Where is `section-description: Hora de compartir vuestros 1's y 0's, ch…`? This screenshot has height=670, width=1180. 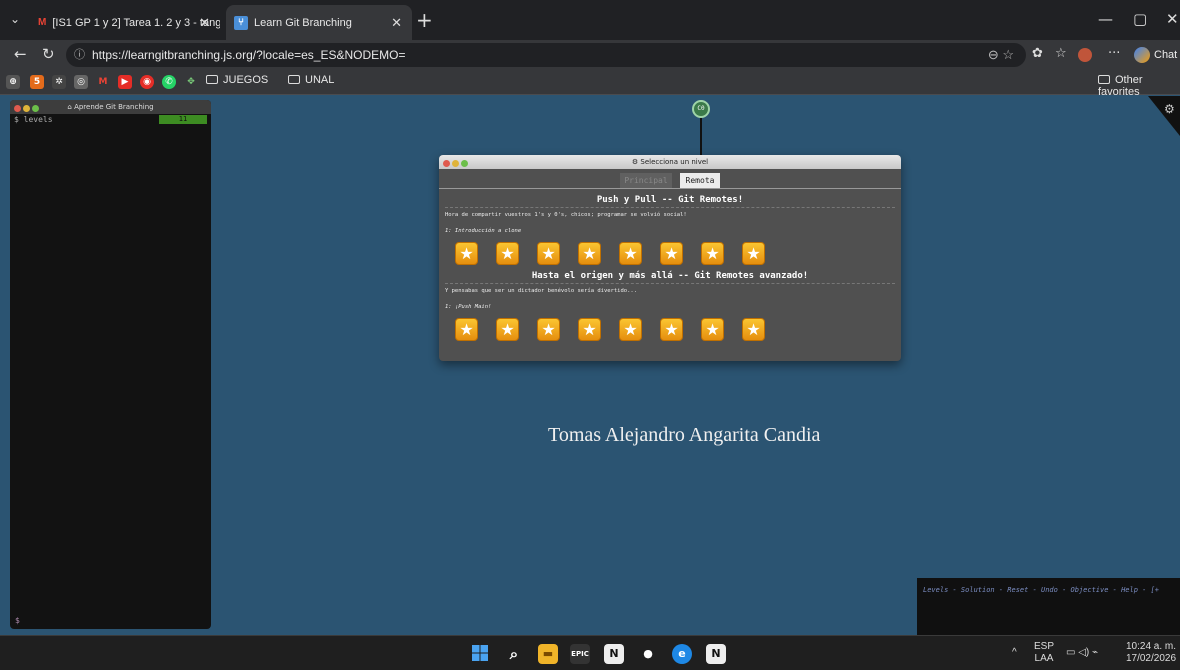
section-description: Hora de compartir vuestros 1's y 0's, ch… is located at coordinates (566, 215).